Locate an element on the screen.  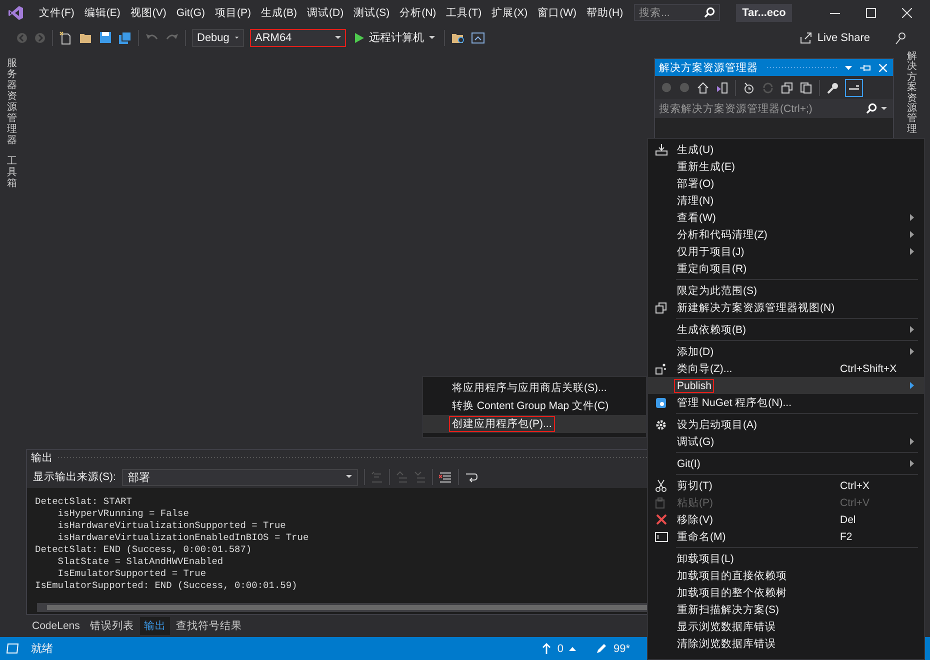
home-icon is located at coordinates (703, 88).